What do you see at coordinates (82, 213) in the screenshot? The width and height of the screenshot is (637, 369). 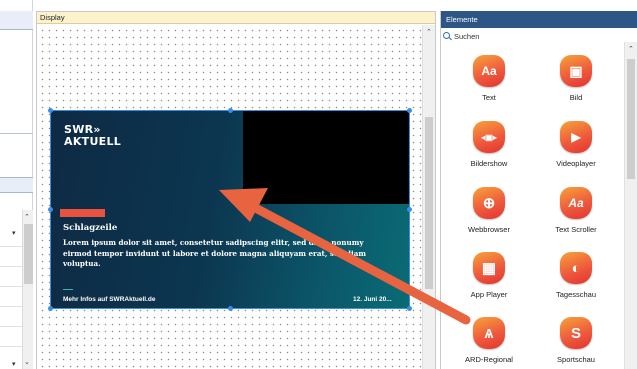 I see `accent-bar` at bounding box center [82, 213].